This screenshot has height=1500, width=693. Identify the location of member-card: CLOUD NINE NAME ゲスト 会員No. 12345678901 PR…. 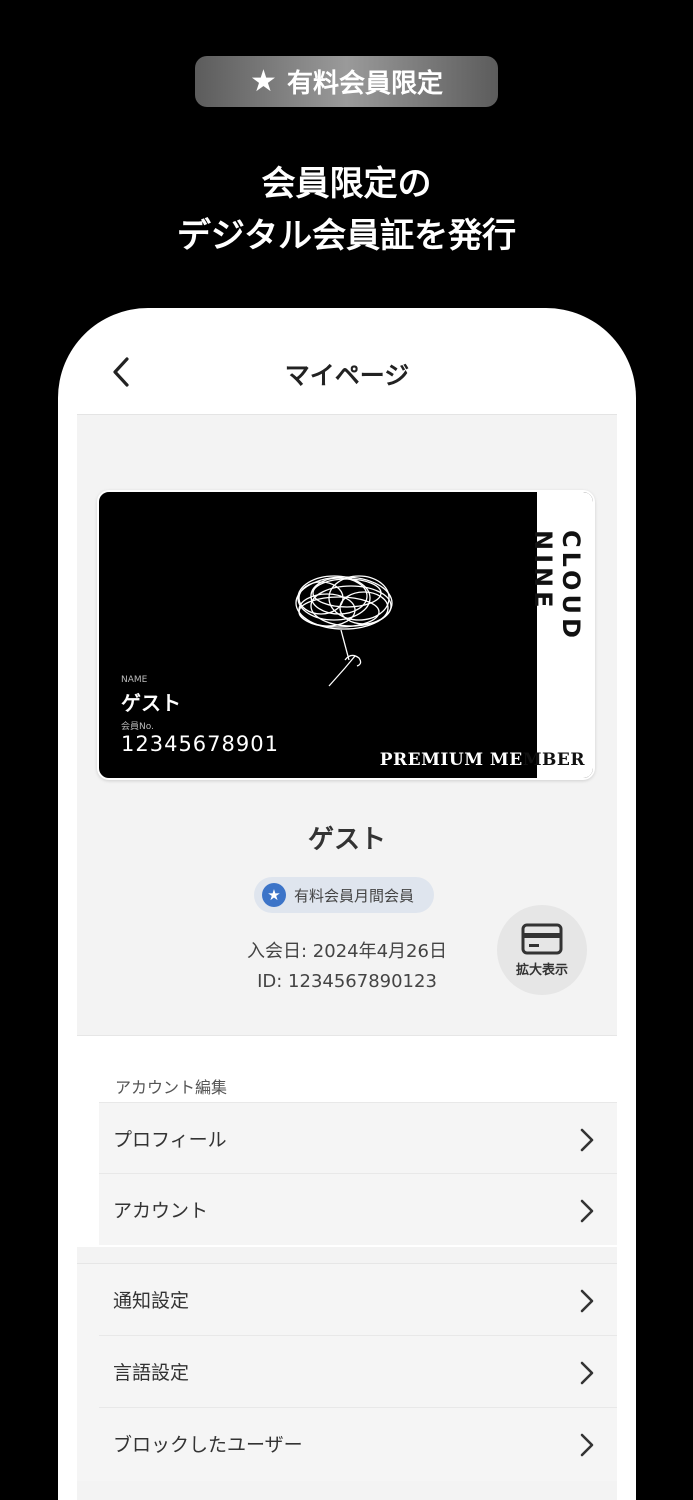
(346, 635).